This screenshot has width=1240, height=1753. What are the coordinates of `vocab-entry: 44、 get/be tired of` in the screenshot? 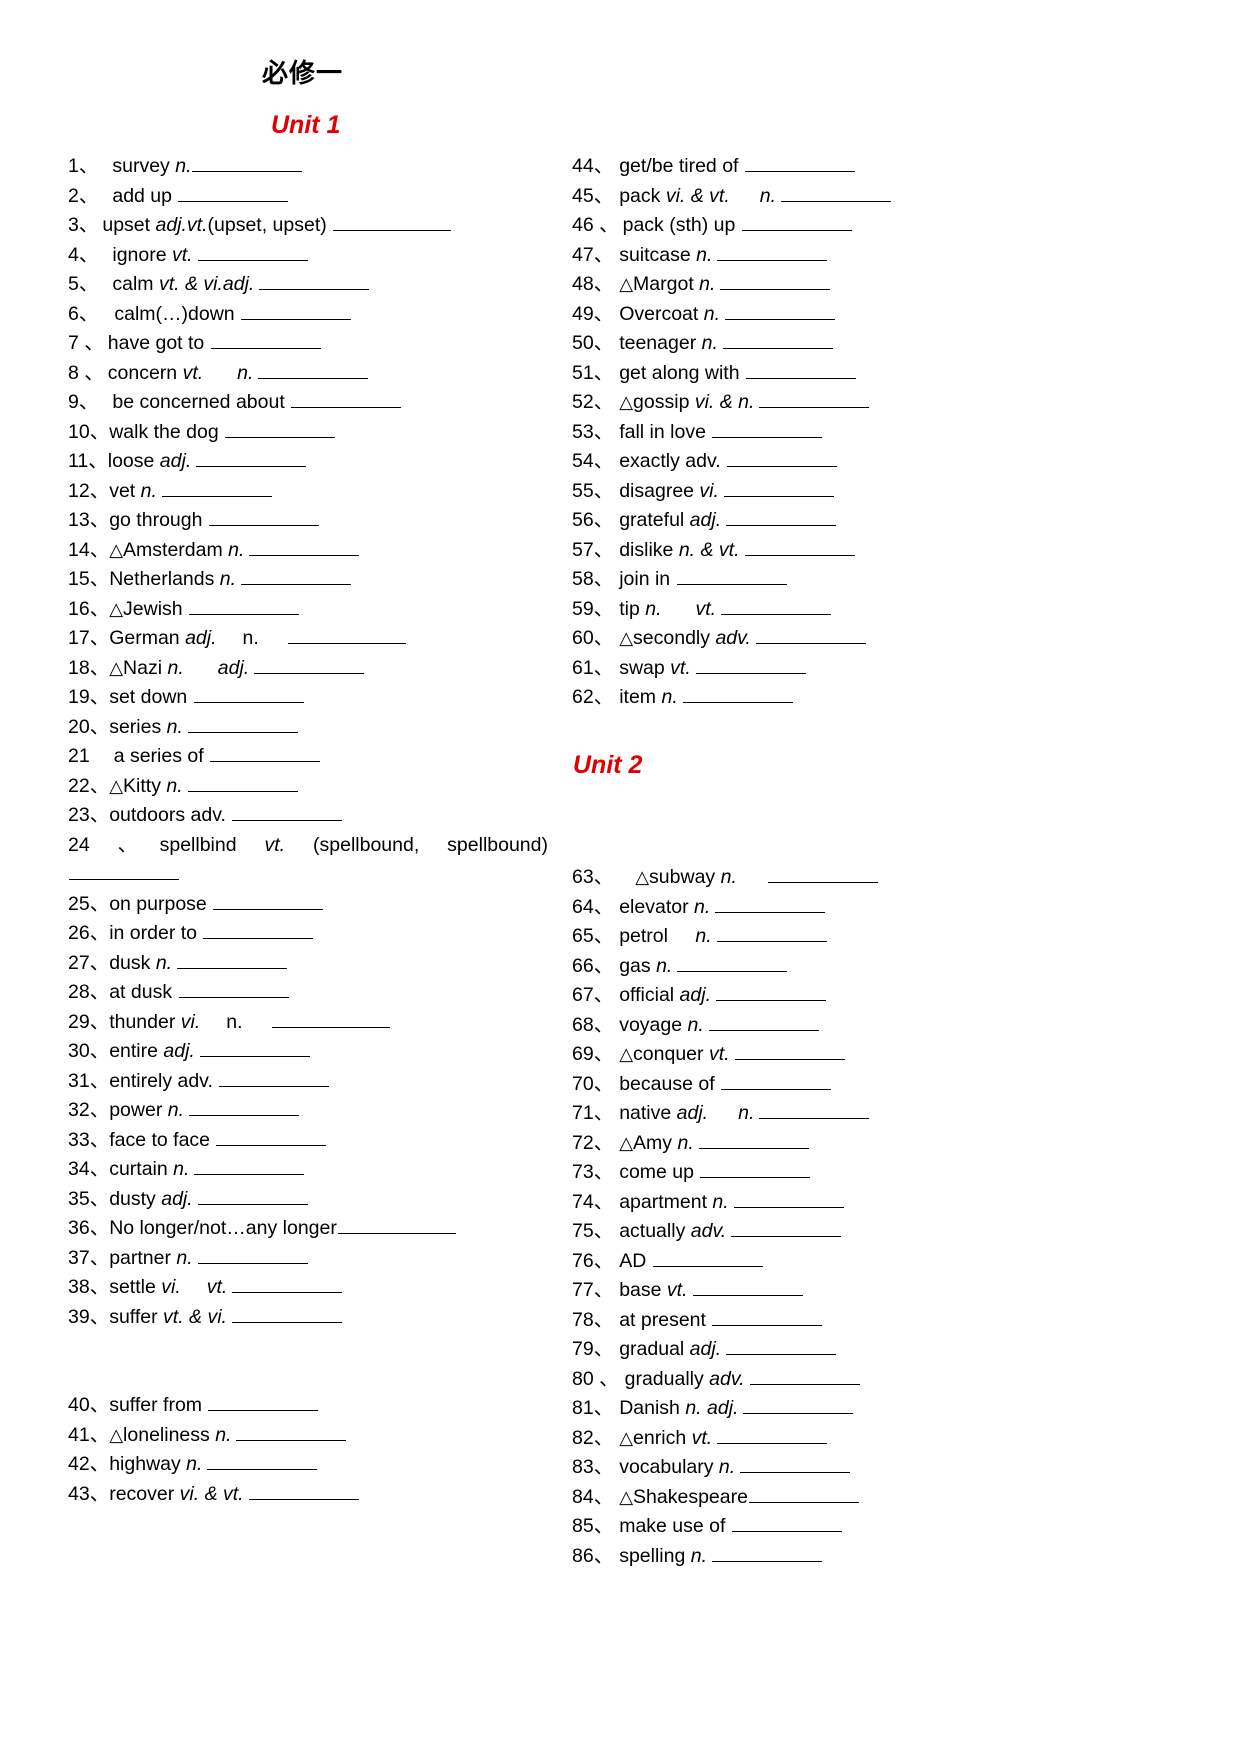 It's located at (812, 167).